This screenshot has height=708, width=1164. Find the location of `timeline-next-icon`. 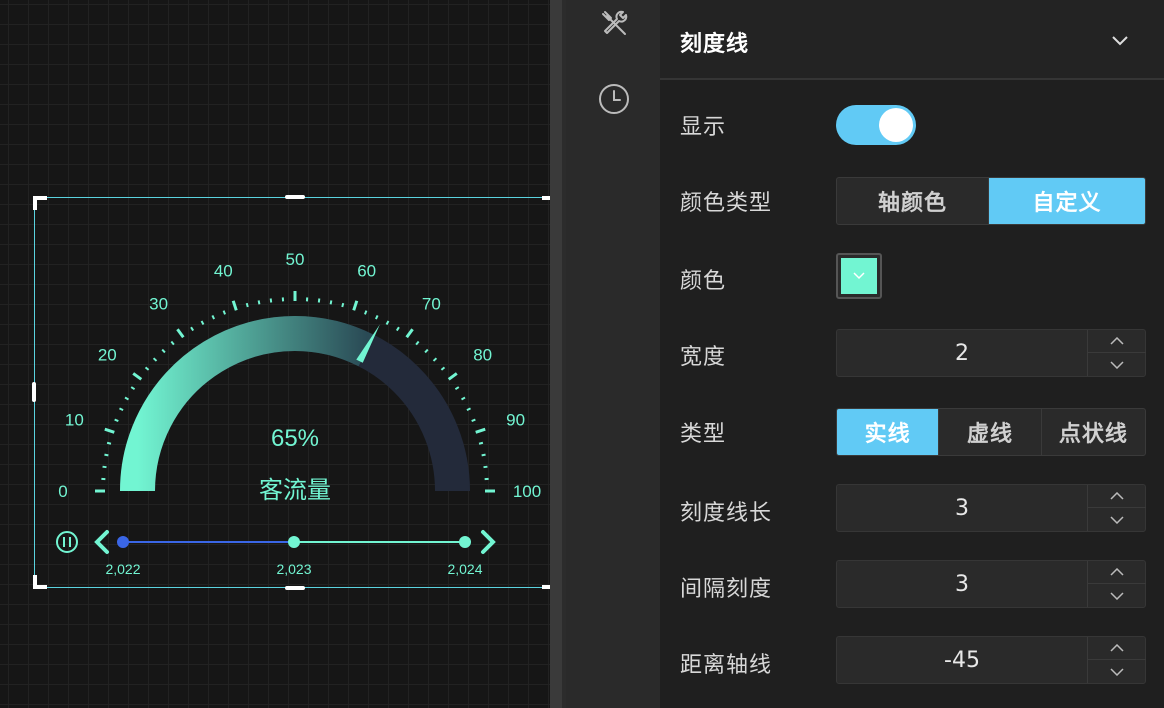

timeline-next-icon is located at coordinates (488, 542).